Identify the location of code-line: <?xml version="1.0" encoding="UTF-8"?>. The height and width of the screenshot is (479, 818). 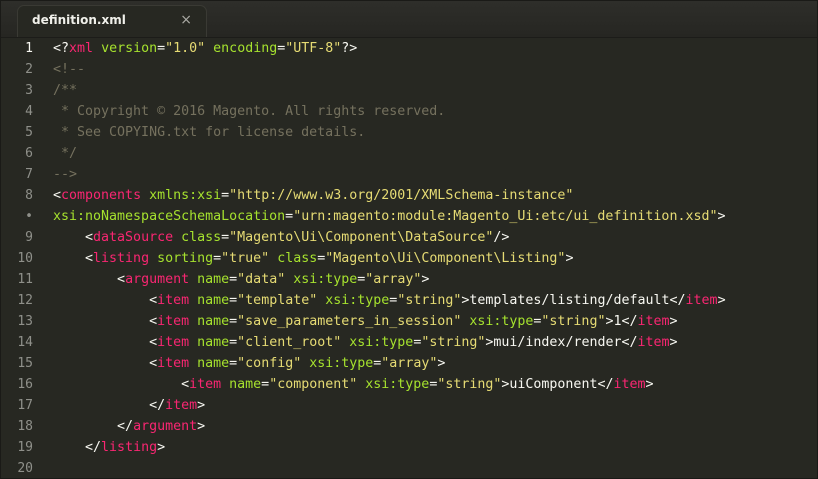
(205, 48).